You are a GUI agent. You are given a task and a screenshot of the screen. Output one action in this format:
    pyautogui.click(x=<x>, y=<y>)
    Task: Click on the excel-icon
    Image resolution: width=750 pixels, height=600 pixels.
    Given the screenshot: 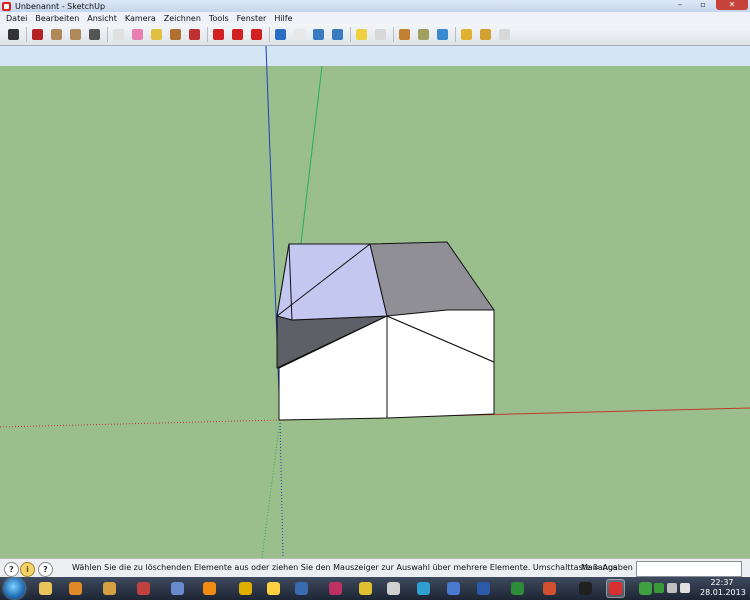 What is the action you would take?
    pyautogui.click(x=517, y=588)
    